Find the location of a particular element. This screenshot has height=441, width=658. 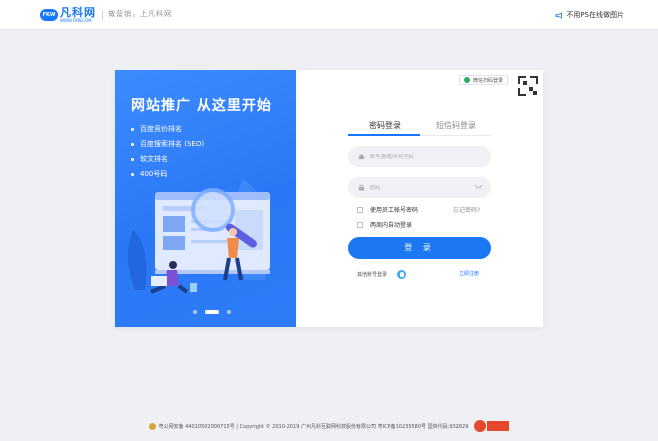

carousel-dot-active is located at coordinates (212, 312).